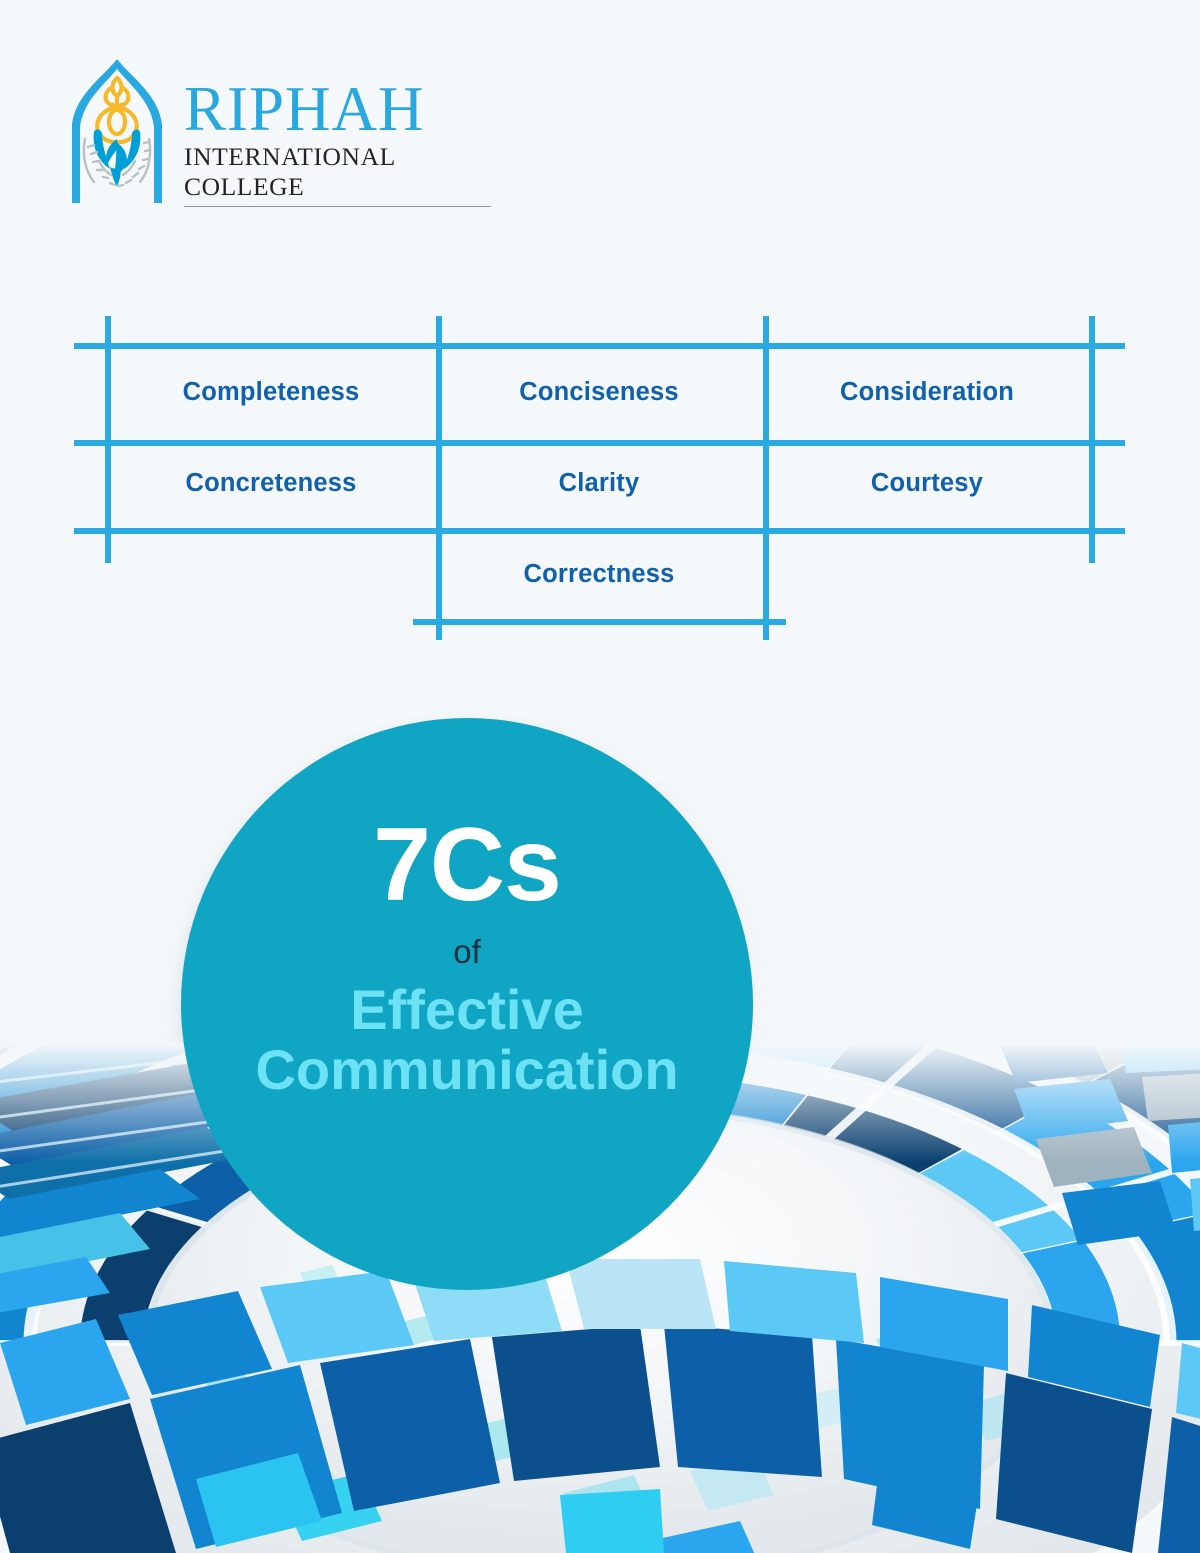  I want to click on table-hline-mid1, so click(599, 443).